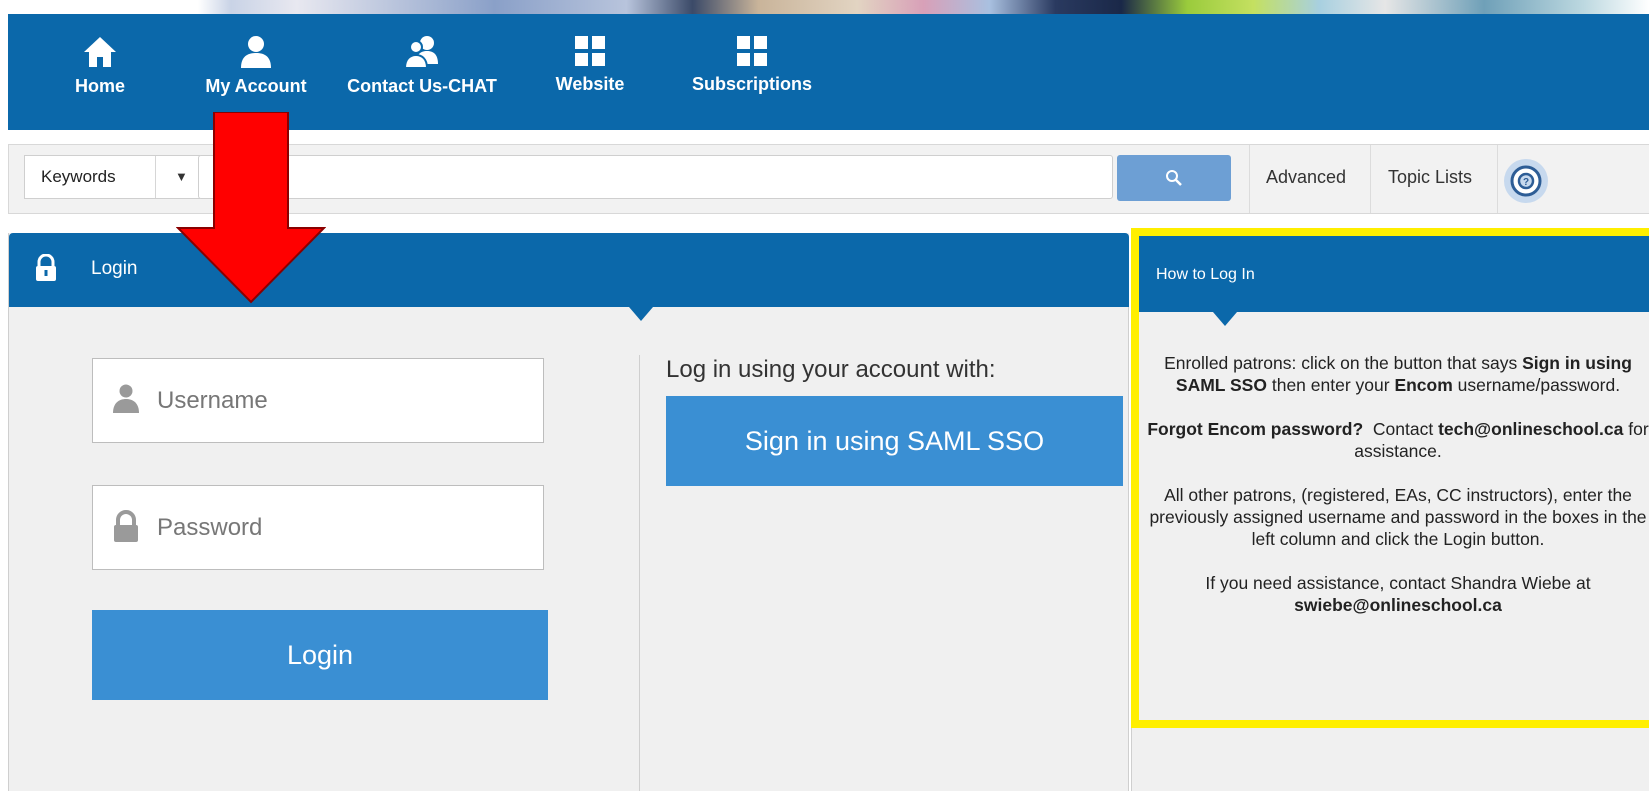  I want to click on saml-sso-button: Sign in using SAML SSO, so click(894, 441).